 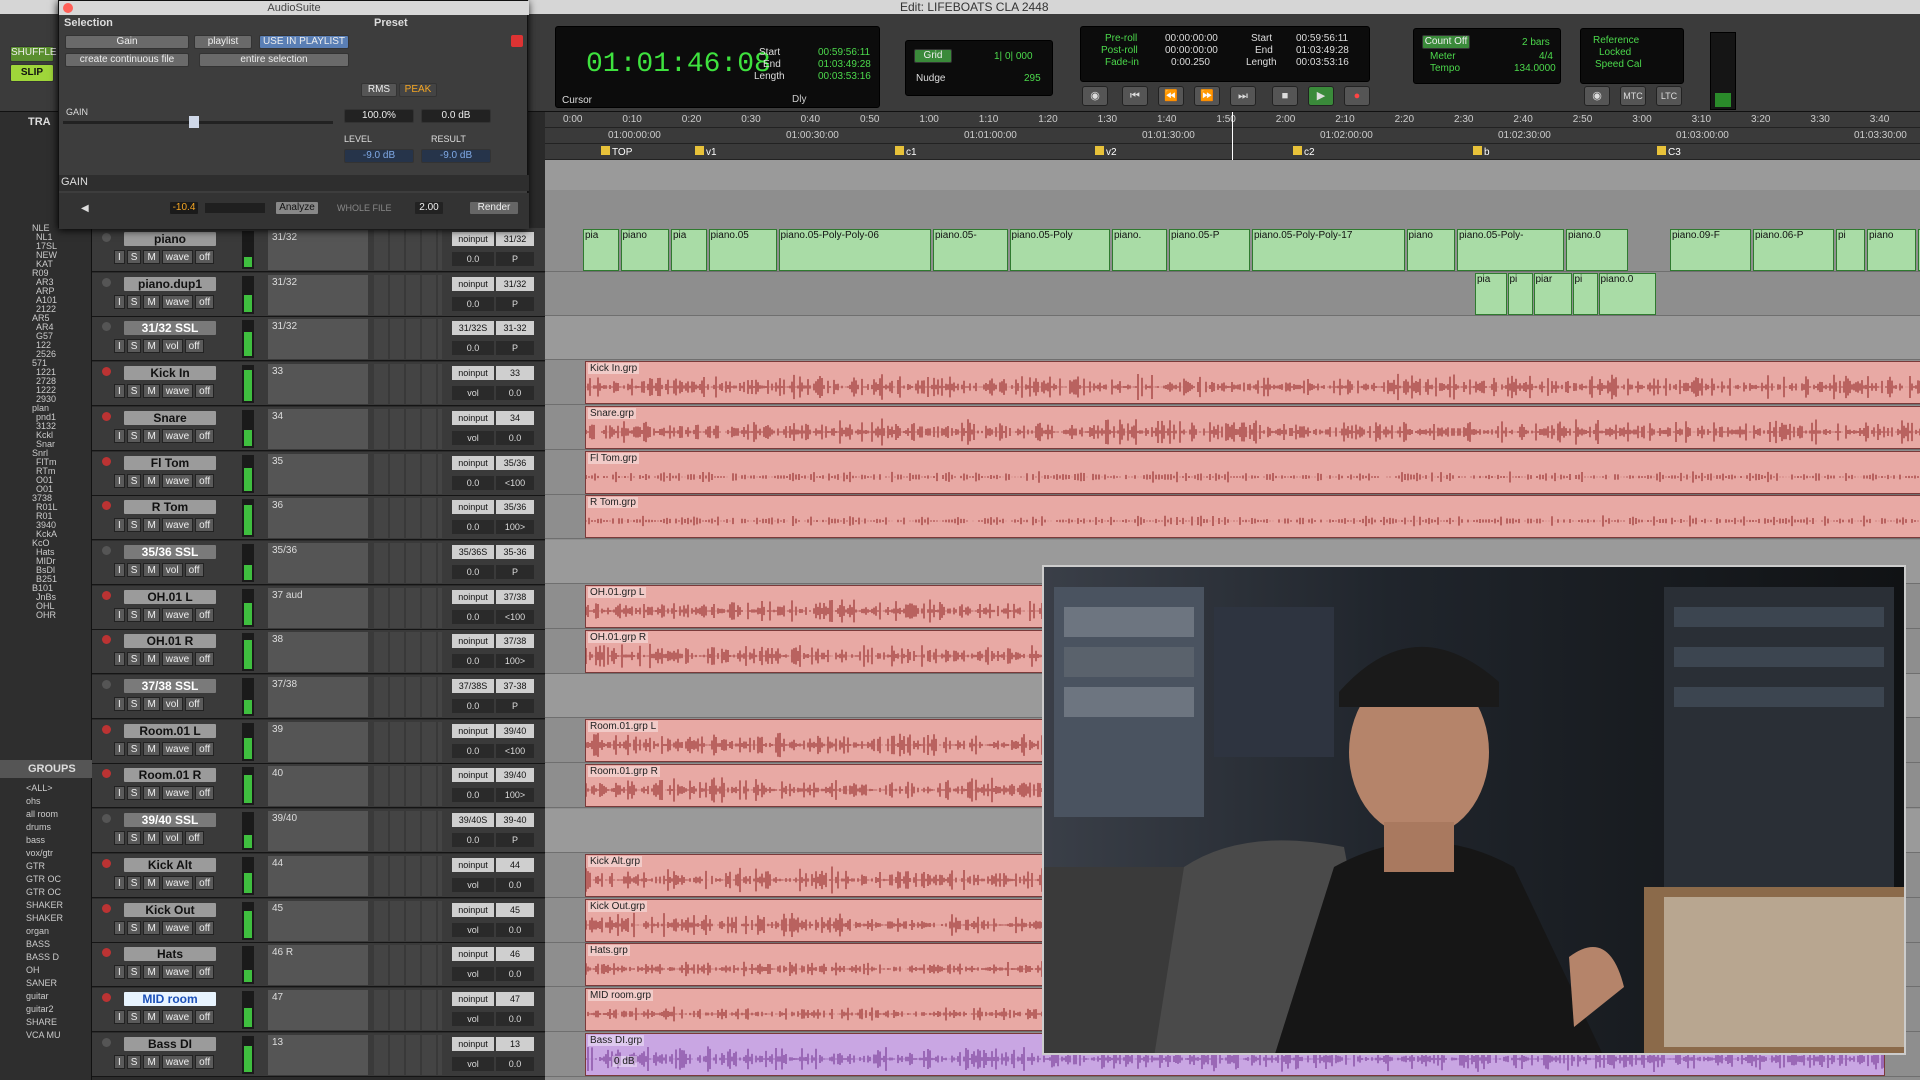 What do you see at coordinates (601, 250) in the screenshot?
I see `piano-clip: pia` at bounding box center [601, 250].